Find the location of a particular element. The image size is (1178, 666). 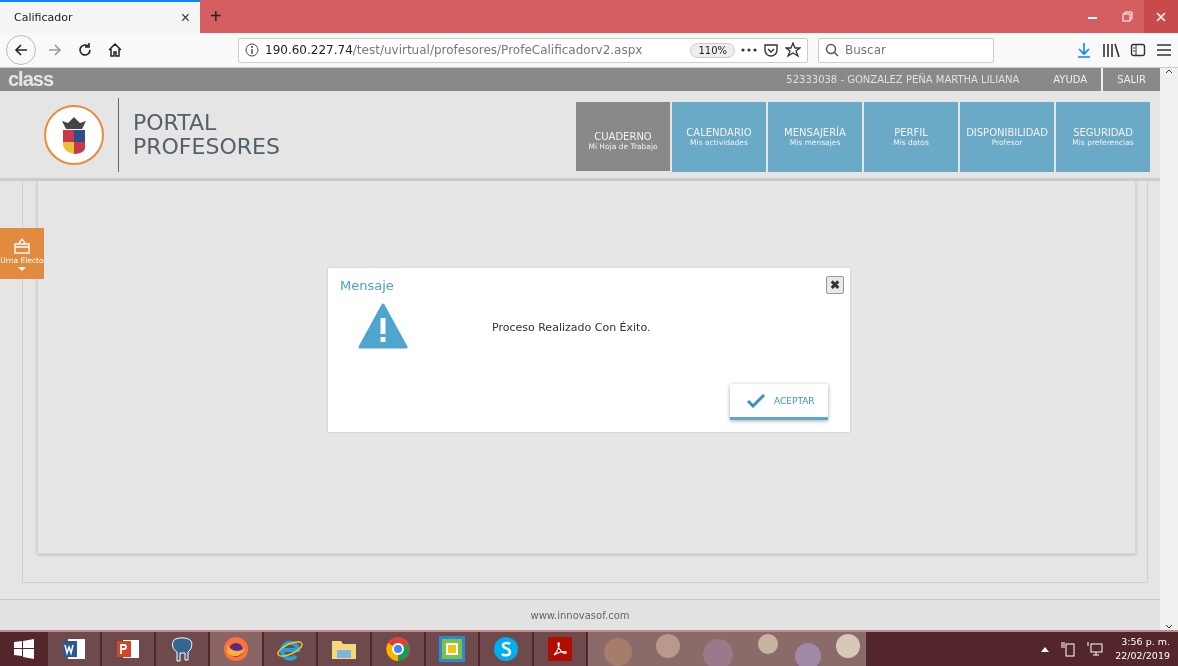

url-text: 190.60.227.74/test/uvirtual/profesores/ProfeCalificadorv2.aspx is located at coordinates (454, 50).